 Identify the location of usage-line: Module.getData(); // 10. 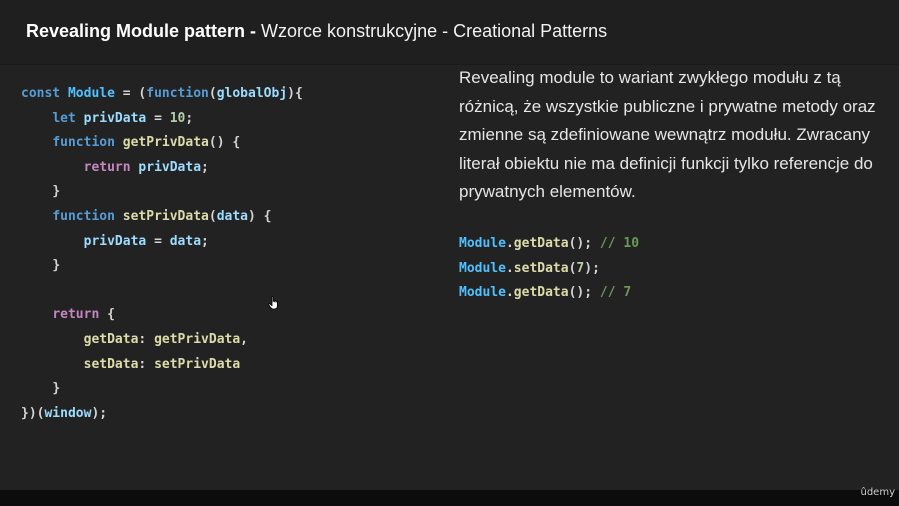
(549, 243).